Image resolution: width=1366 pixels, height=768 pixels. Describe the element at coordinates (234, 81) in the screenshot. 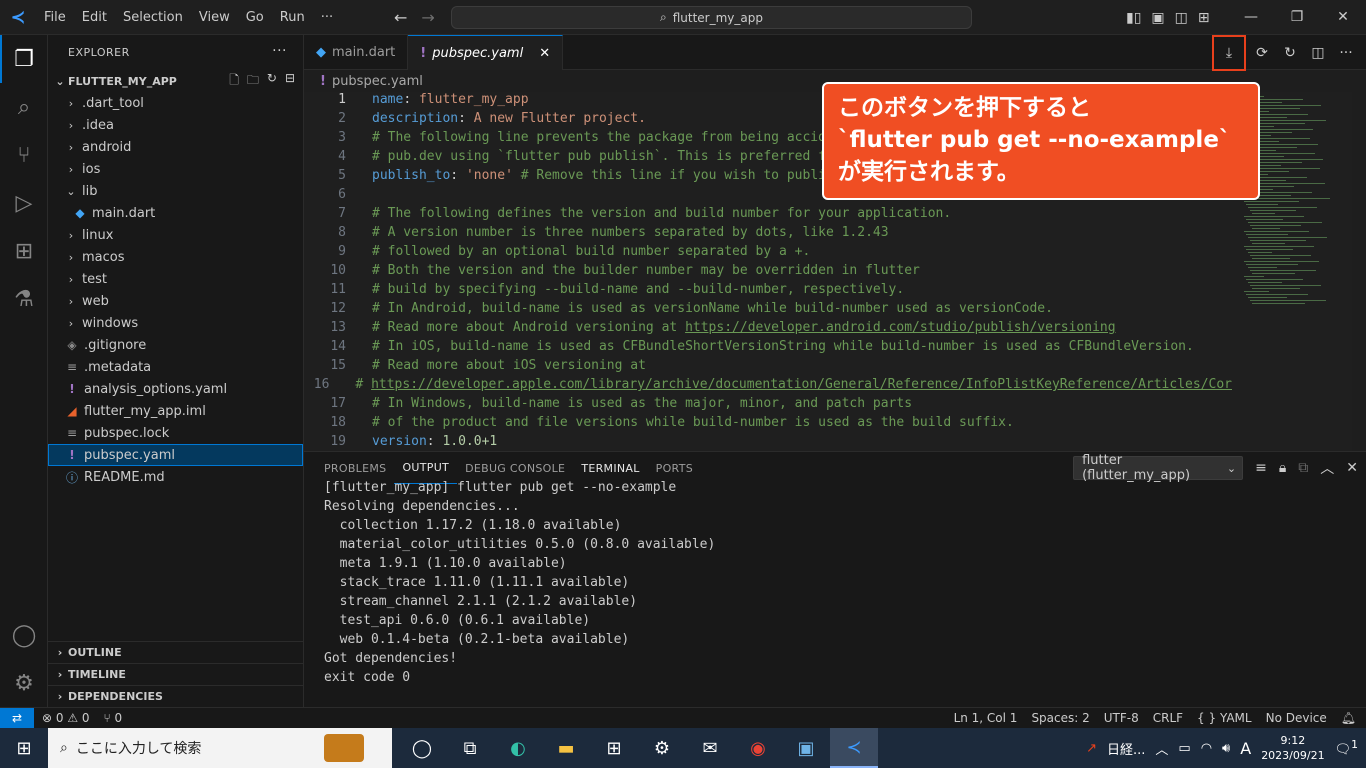

I see `new-file-icon: 🗋` at that location.